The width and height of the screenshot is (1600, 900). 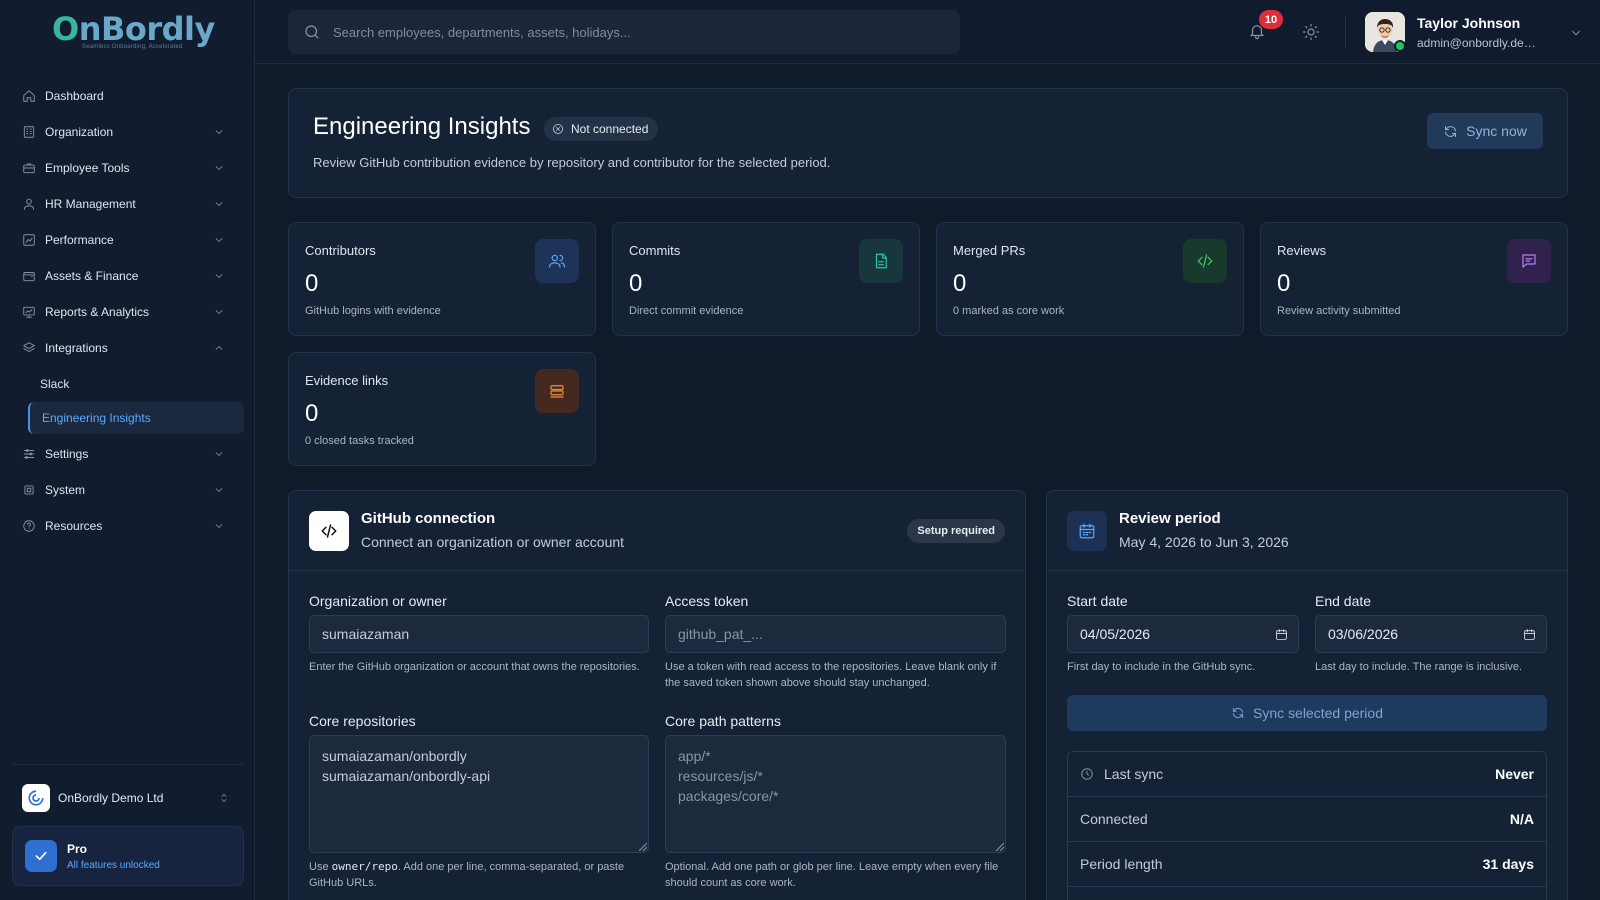 What do you see at coordinates (132, 47) in the screenshot?
I see `brand-tagline: Seamless Onboarding, Accelerated` at bounding box center [132, 47].